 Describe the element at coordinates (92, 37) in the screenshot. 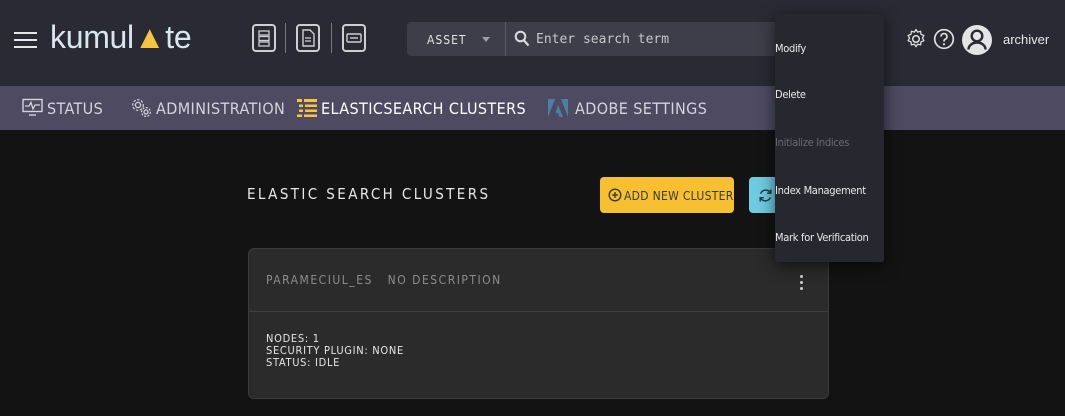

I see `logo-text-start: kumul` at that location.